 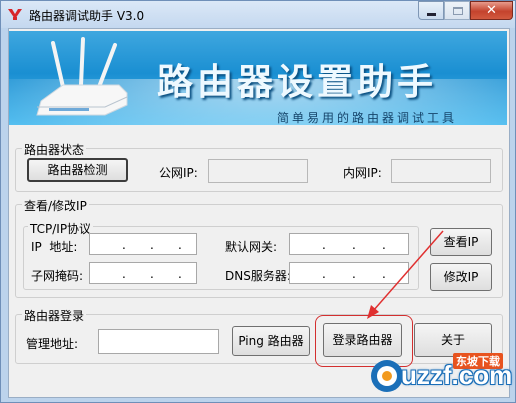 I want to click on ping-router-label: Ping 路由器, so click(x=271, y=341).